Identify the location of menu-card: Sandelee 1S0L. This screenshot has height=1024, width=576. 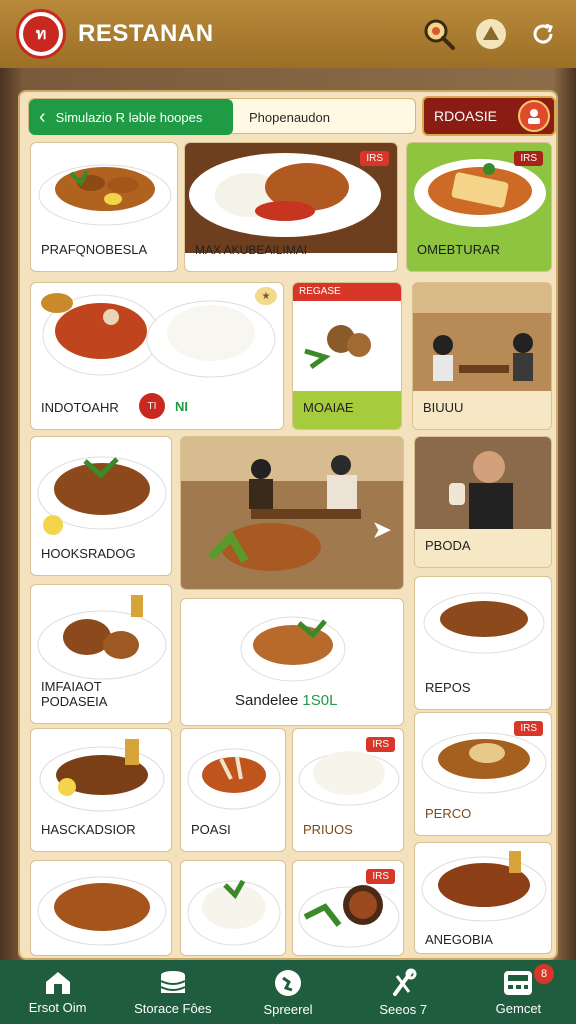
(292, 662).